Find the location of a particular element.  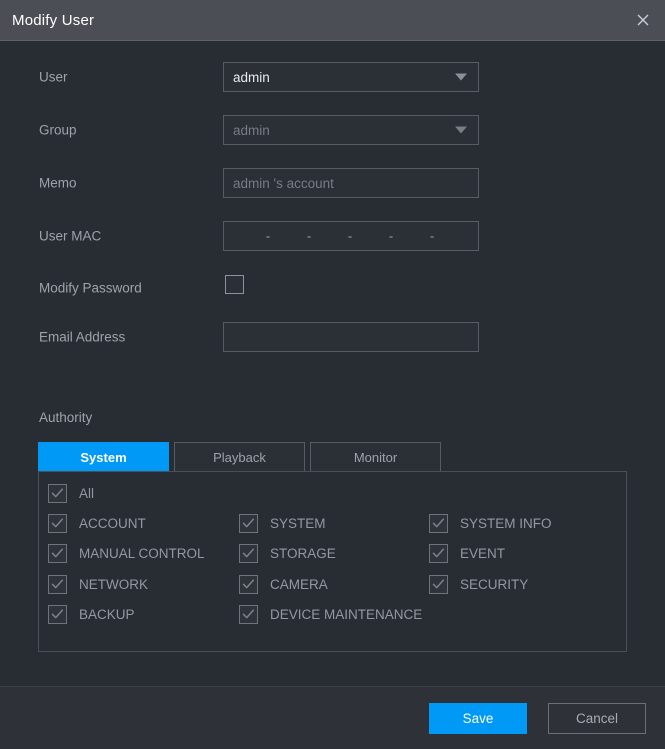

permission-camera: CAMERA is located at coordinates (283, 584).